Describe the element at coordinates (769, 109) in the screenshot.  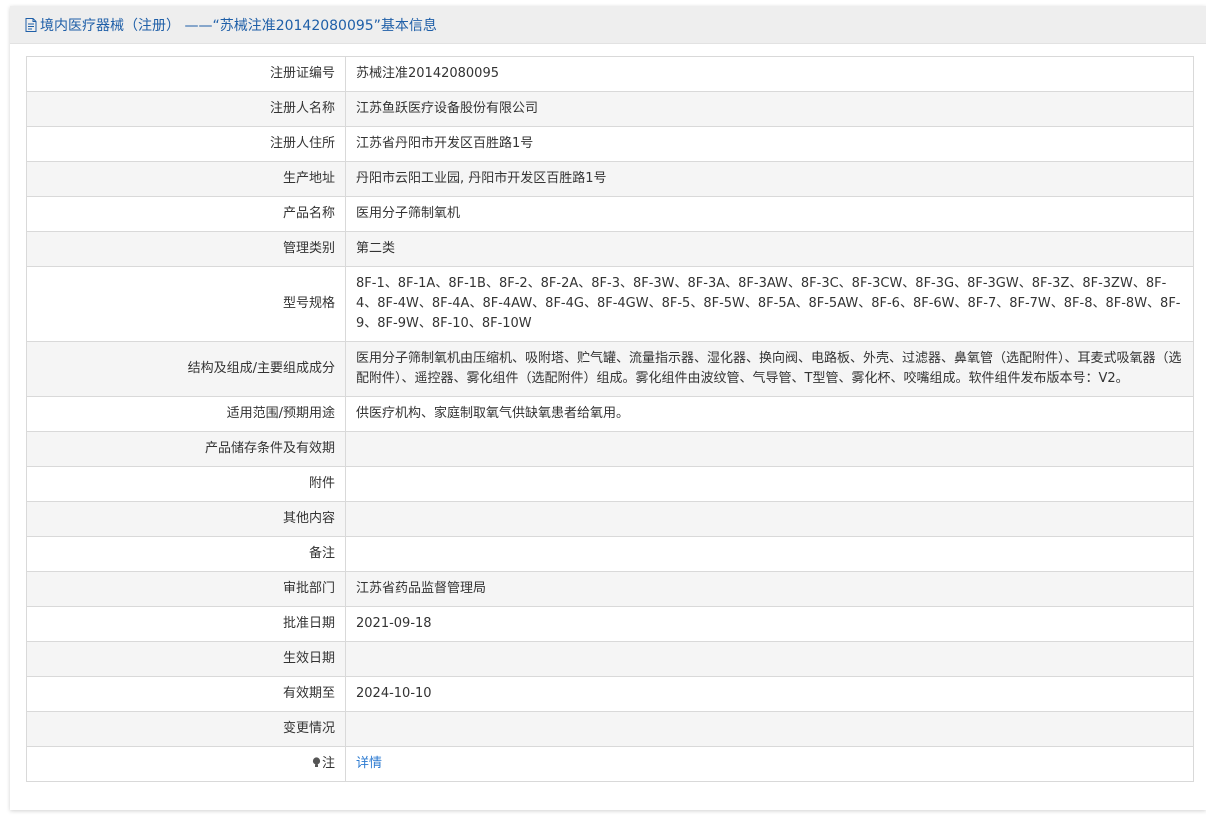
I see `row-value: 江苏鱼跃医疗设备股份有限公司` at that location.